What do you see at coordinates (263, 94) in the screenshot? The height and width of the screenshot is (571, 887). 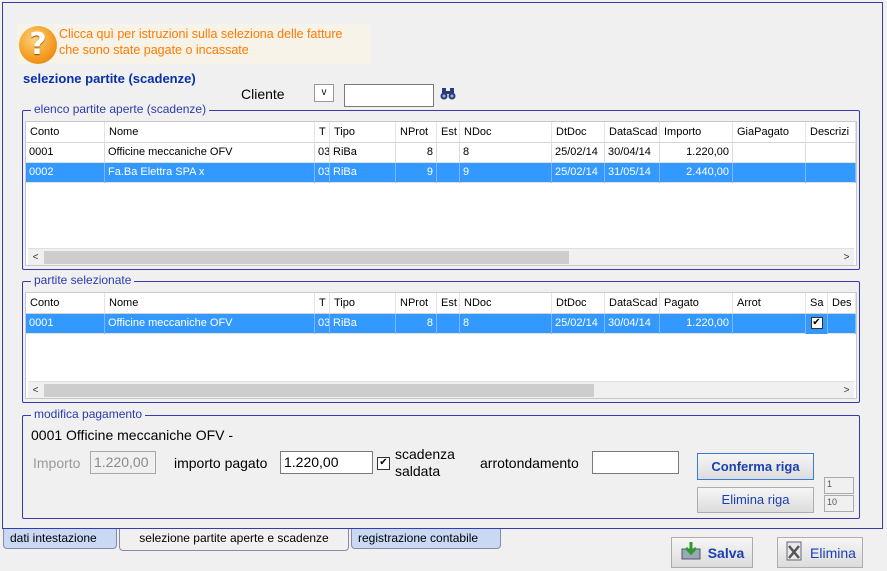 I see `cliente-label: Cliente` at bounding box center [263, 94].